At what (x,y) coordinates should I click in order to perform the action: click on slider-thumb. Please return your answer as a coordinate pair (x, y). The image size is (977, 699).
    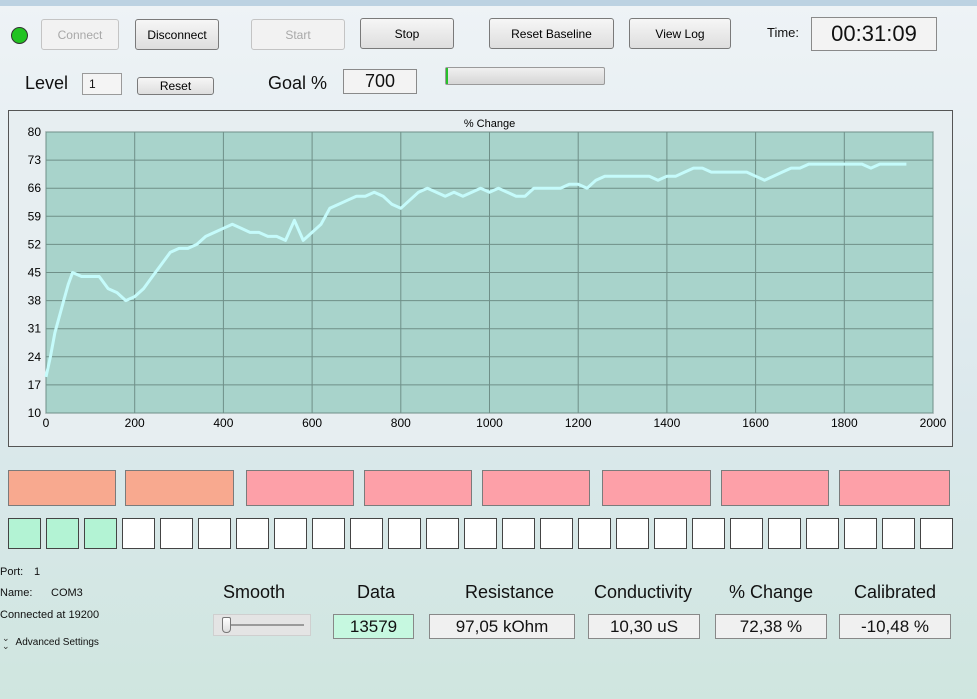
    Looking at the image, I should click on (226, 625).